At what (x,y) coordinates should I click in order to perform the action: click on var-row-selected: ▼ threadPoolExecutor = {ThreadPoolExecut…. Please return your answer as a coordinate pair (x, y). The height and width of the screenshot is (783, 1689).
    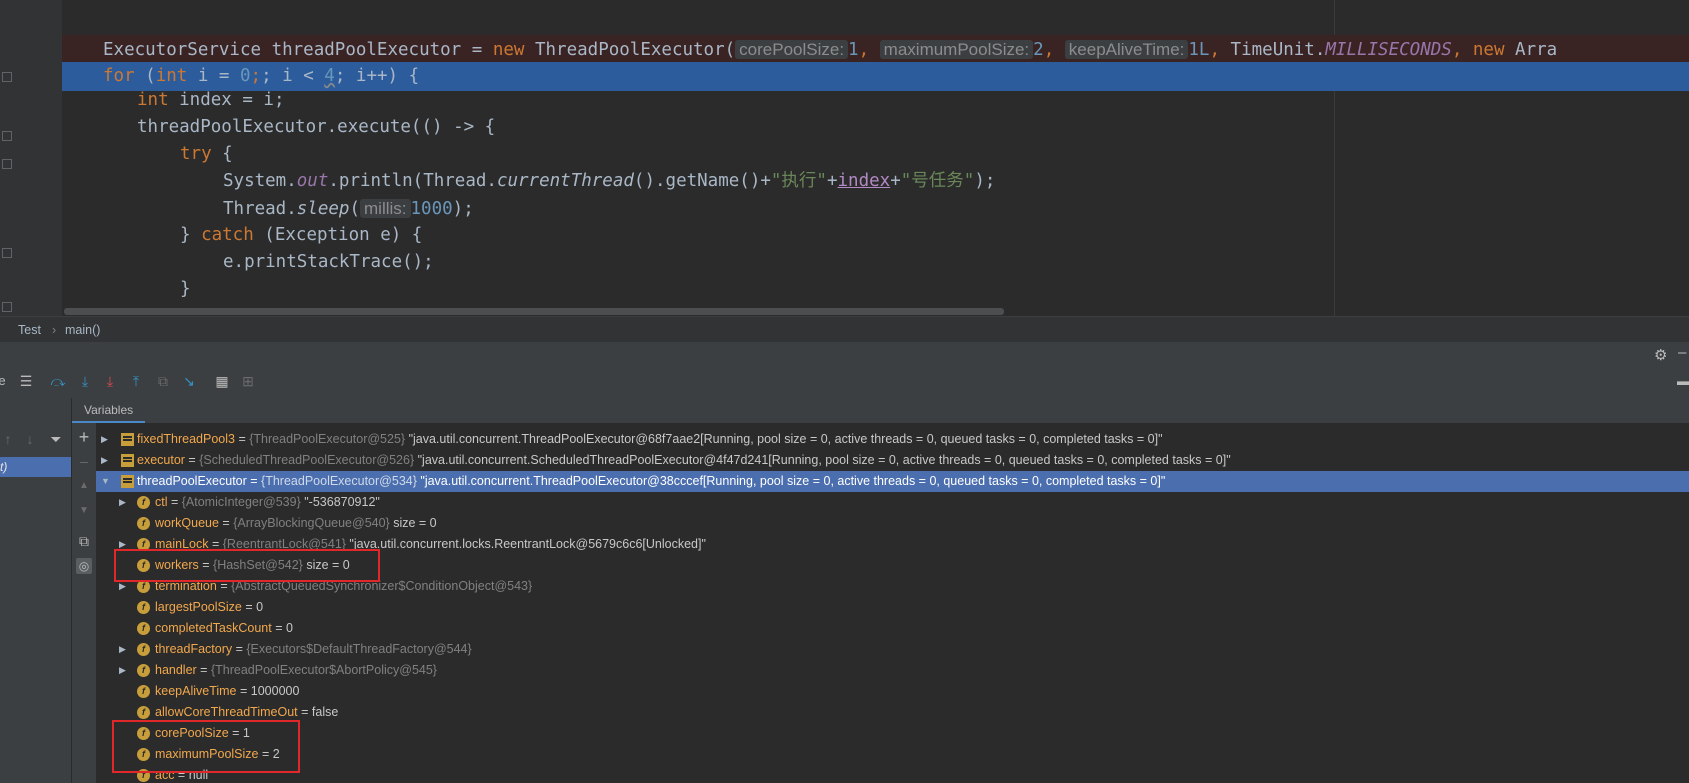
    Looking at the image, I should click on (892, 481).